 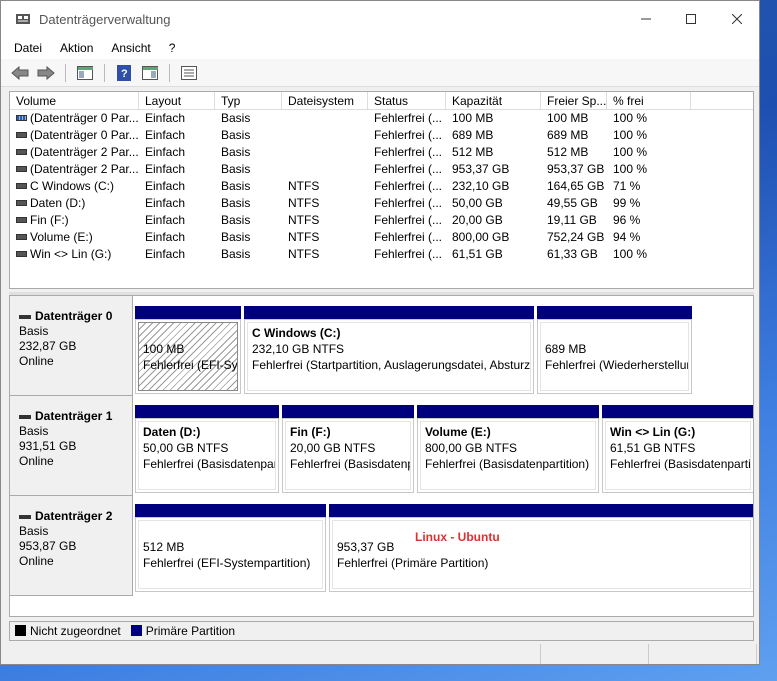 I want to click on partition-size: 800,00 GB NTFS, so click(x=471, y=448).